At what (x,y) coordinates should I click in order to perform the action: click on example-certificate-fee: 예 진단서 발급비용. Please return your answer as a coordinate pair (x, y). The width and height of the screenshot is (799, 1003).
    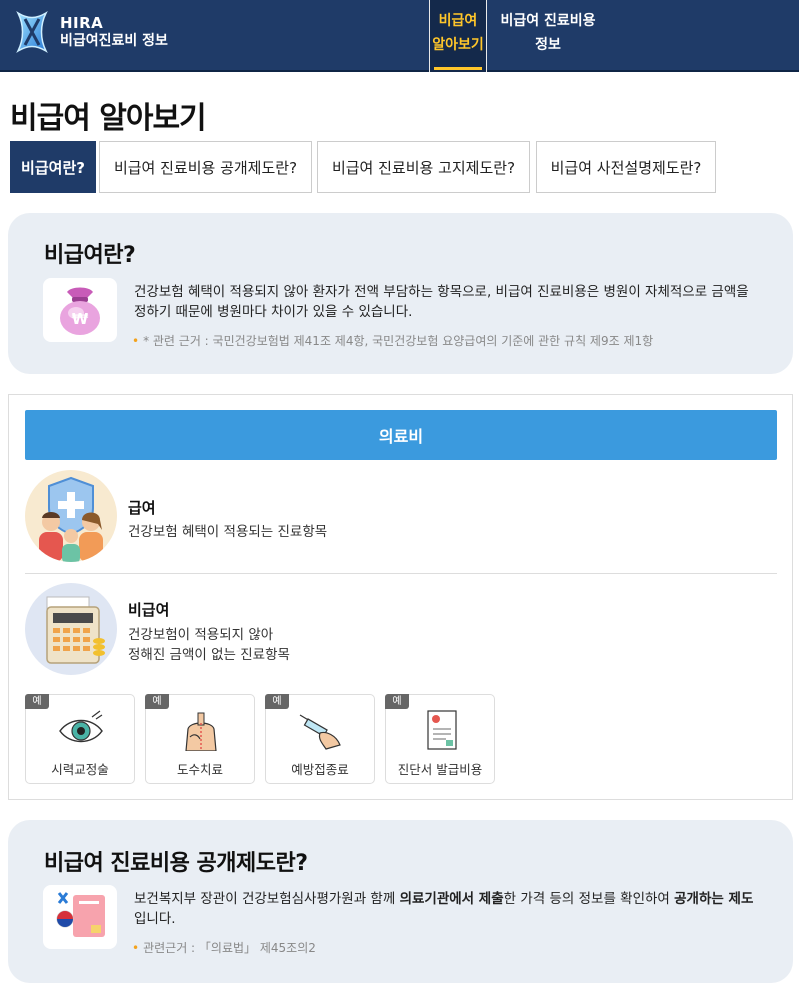
    Looking at the image, I should click on (440, 739).